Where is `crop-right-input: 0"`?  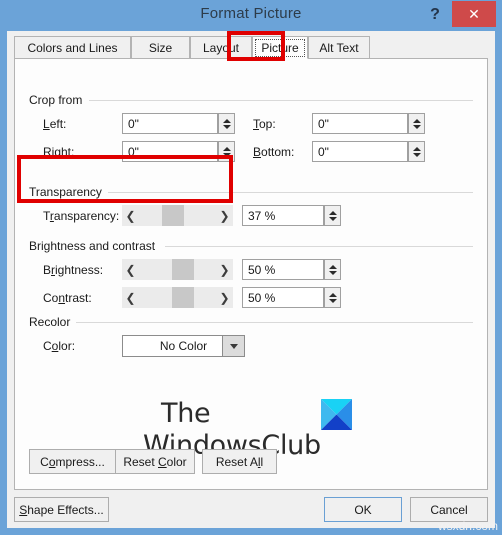
crop-right-input: 0" is located at coordinates (170, 151).